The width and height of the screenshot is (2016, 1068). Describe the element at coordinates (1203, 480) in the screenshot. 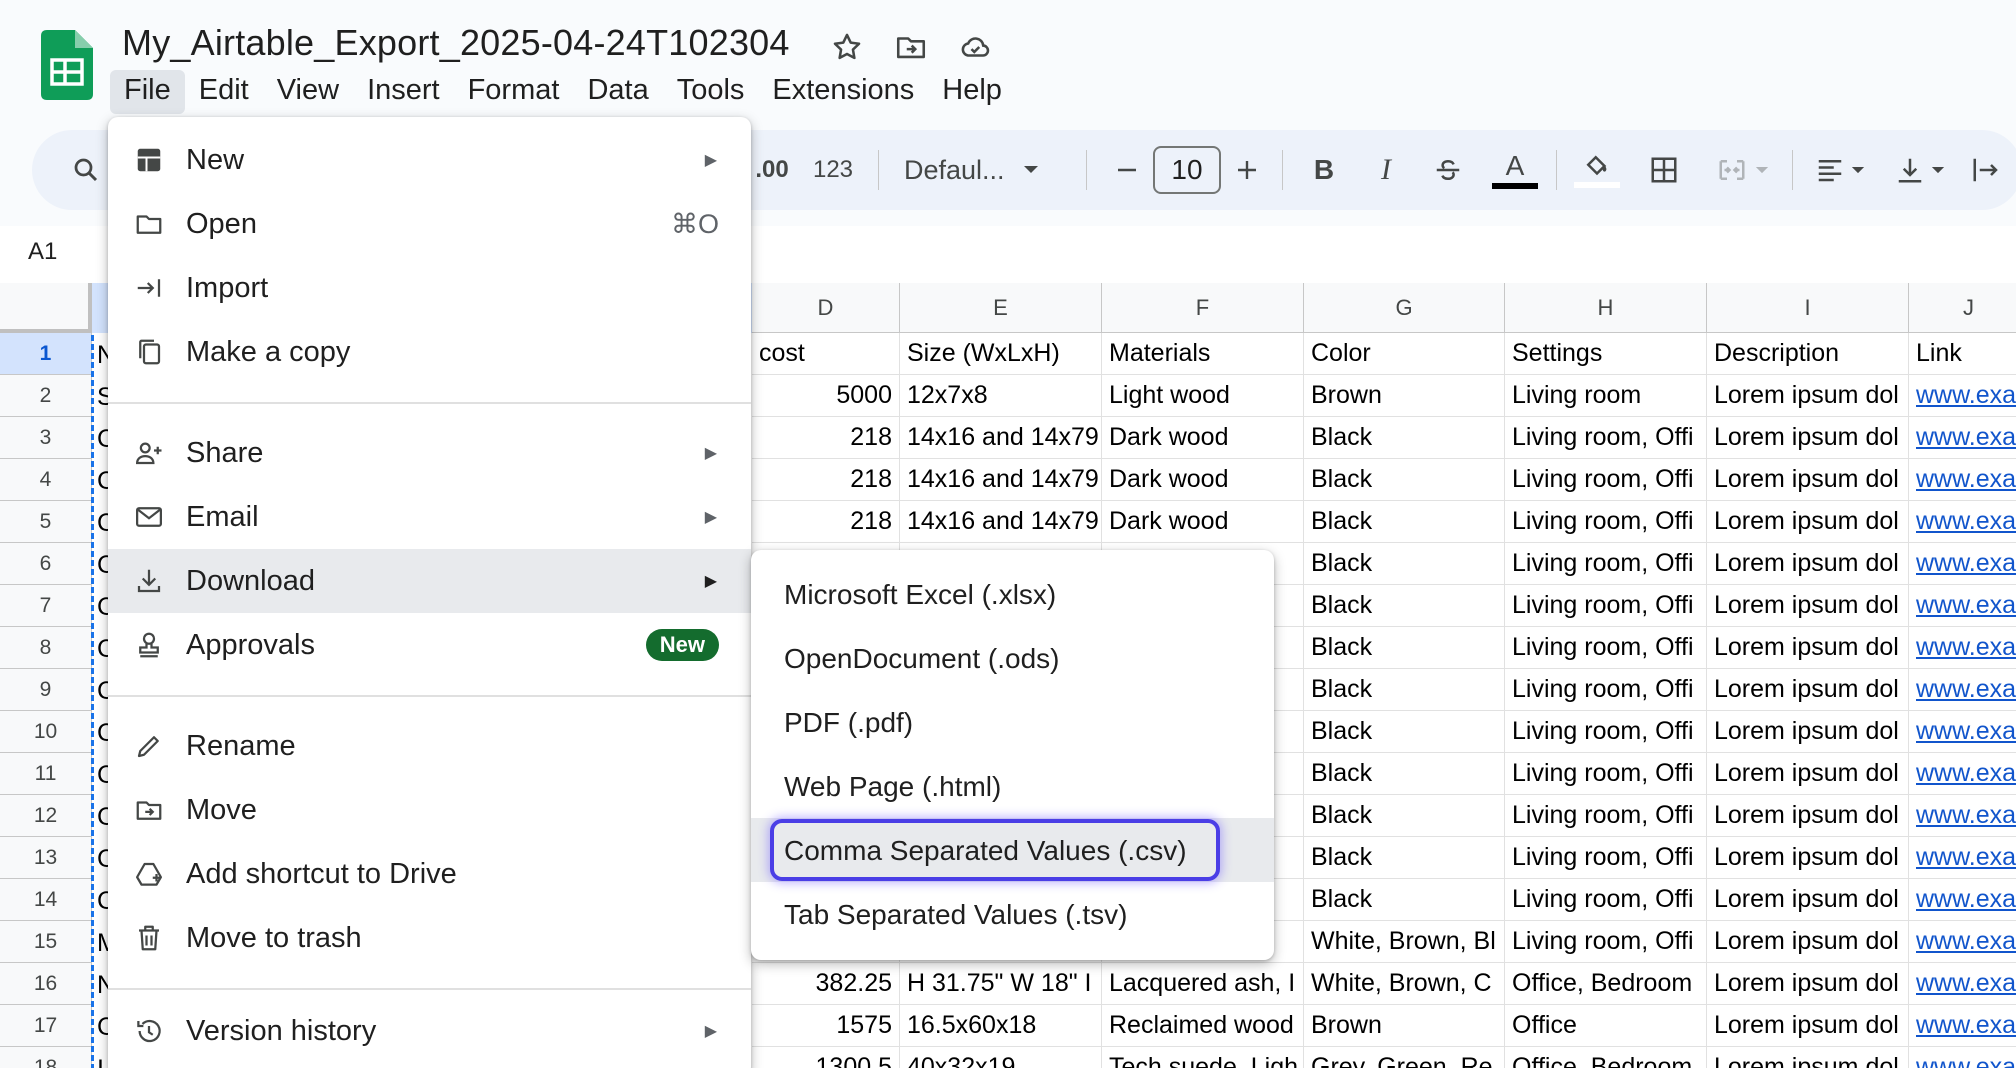

I see `table-cell: Dark wood` at that location.